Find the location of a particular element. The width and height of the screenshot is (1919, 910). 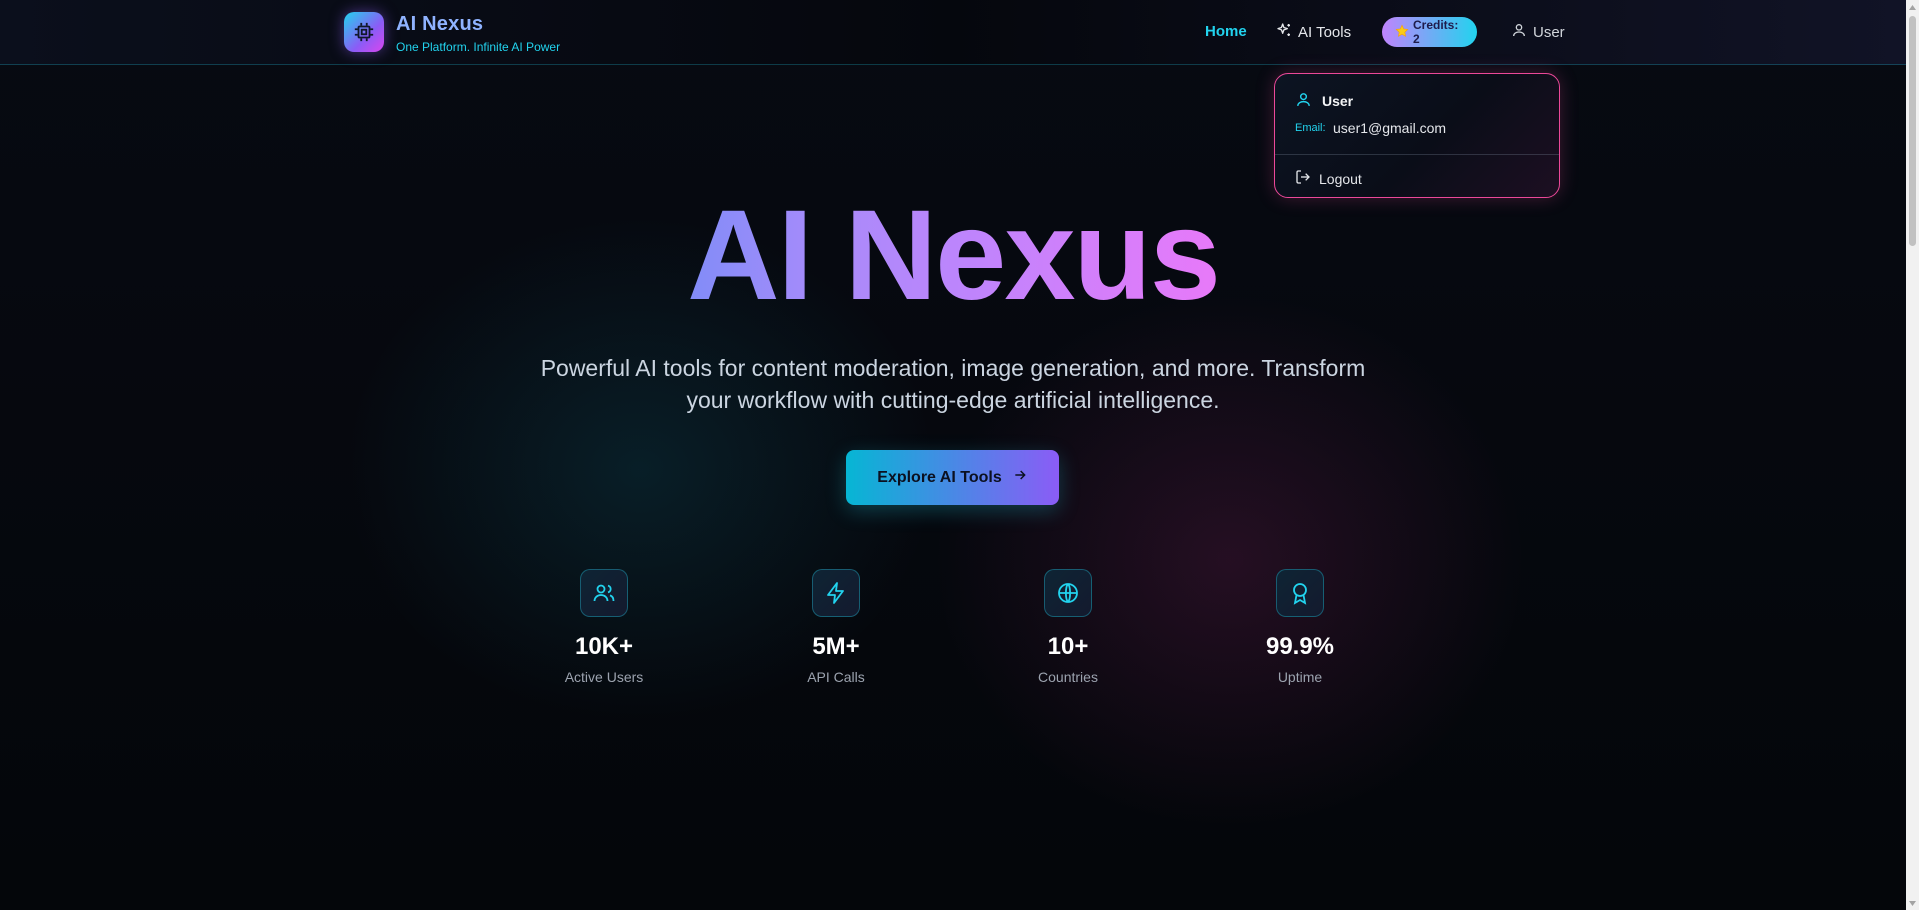

nav-ai-tools-link: AI Tools is located at coordinates (1313, 32).